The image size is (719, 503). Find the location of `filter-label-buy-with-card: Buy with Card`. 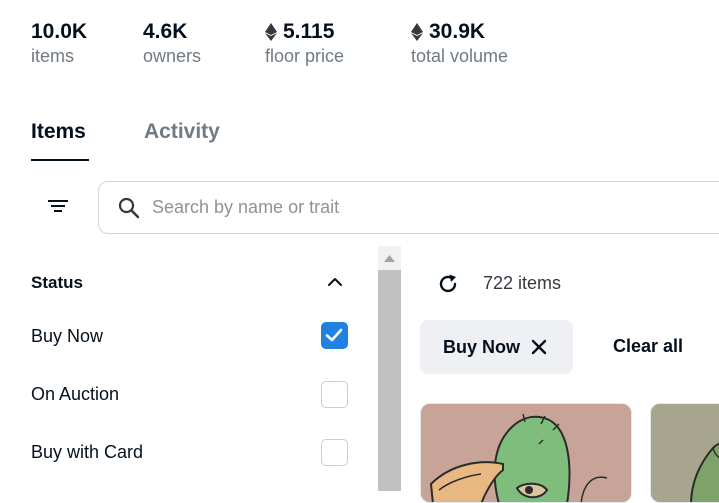

filter-label-buy-with-card: Buy with Card is located at coordinates (87, 452).